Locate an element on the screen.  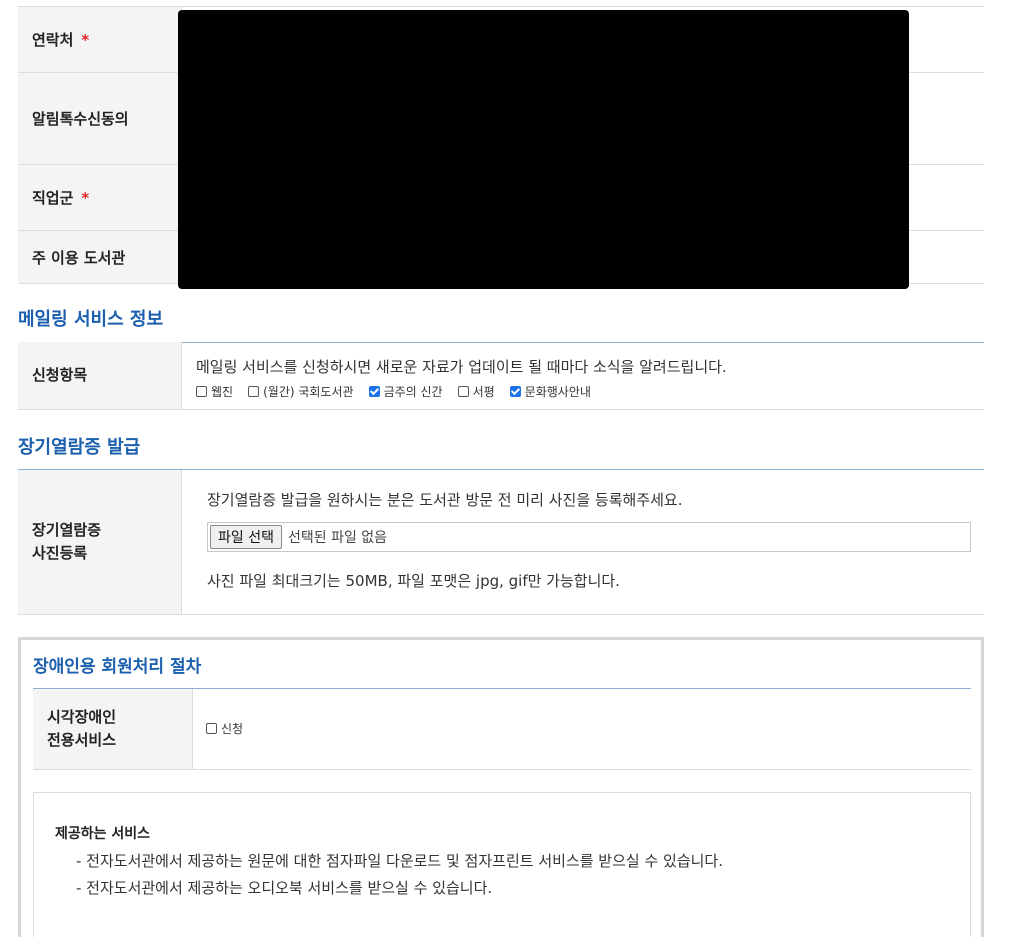
mailing-option-events: 문화행사안내 is located at coordinates (550, 391).